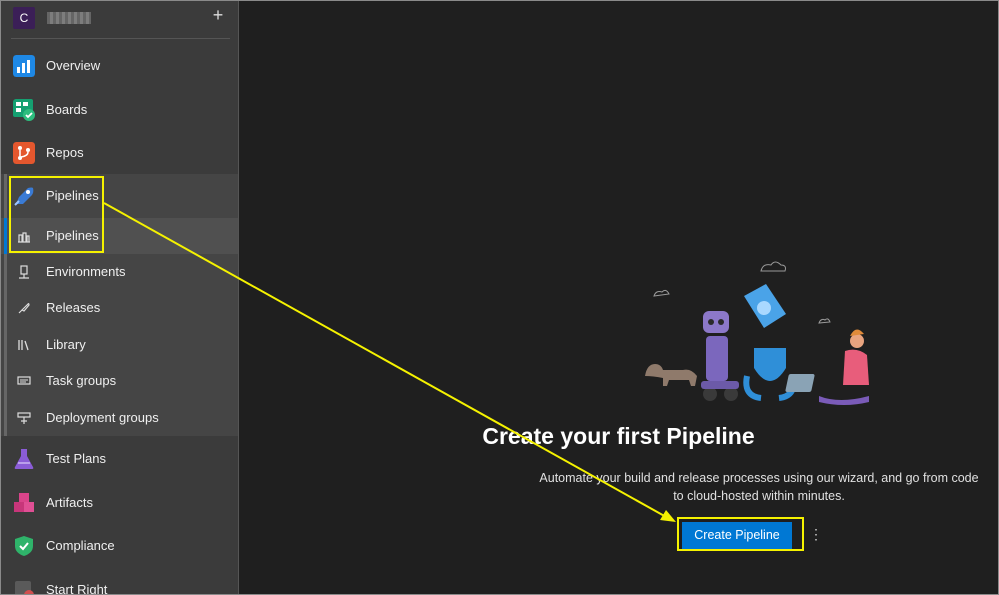  I want to click on boards-icon, so click(24, 110).